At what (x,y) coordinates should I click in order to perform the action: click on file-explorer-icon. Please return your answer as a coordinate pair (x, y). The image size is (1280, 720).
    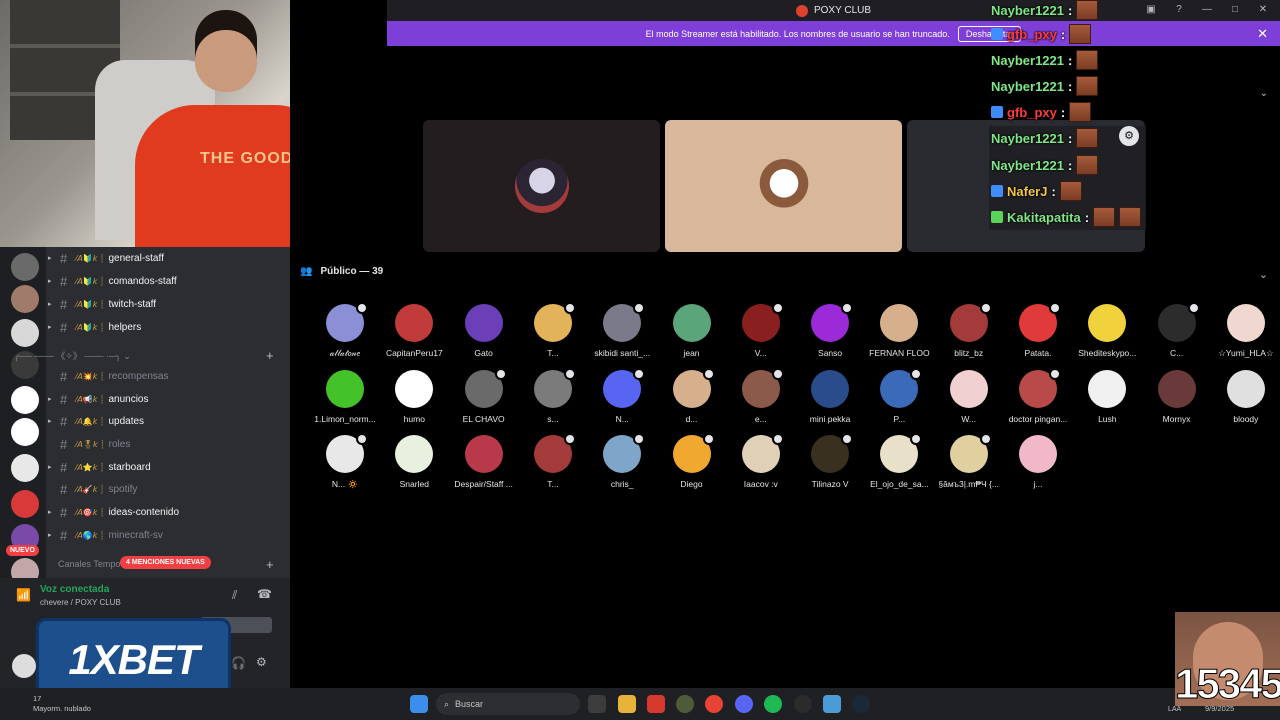
    Looking at the image, I should click on (627, 704).